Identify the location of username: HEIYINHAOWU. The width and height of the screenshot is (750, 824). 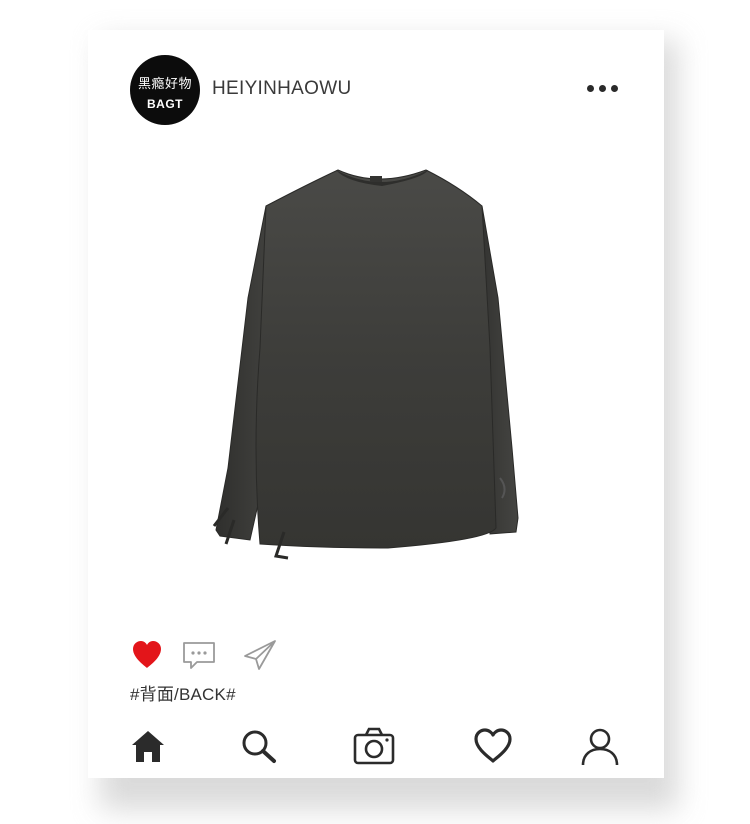
(281, 89).